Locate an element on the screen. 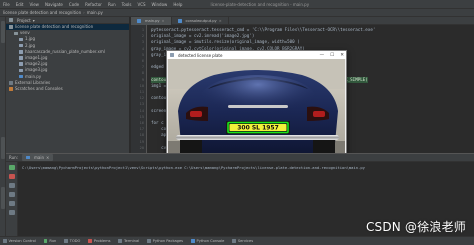 The image size is (474, 245). line-number: 7 is located at coordinates (142, 67).